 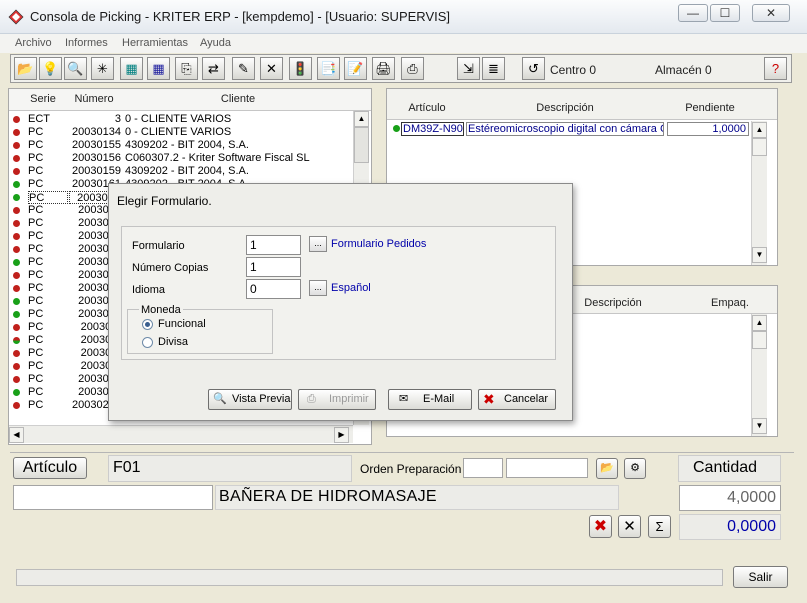 I want to click on export-icon: ⇲, so click(x=468, y=68).